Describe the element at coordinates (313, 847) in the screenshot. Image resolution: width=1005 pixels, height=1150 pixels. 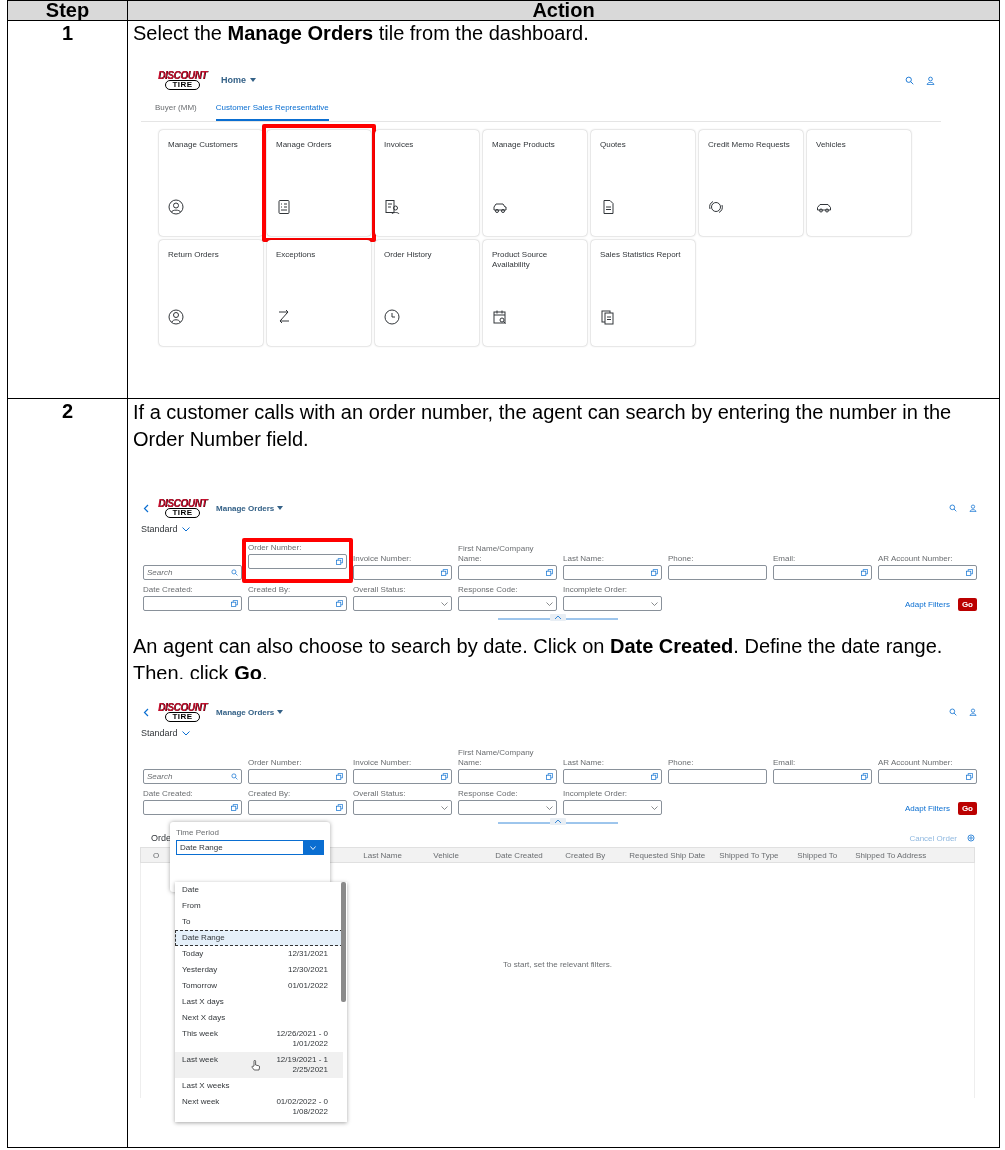
I see `dropdown-button` at that location.